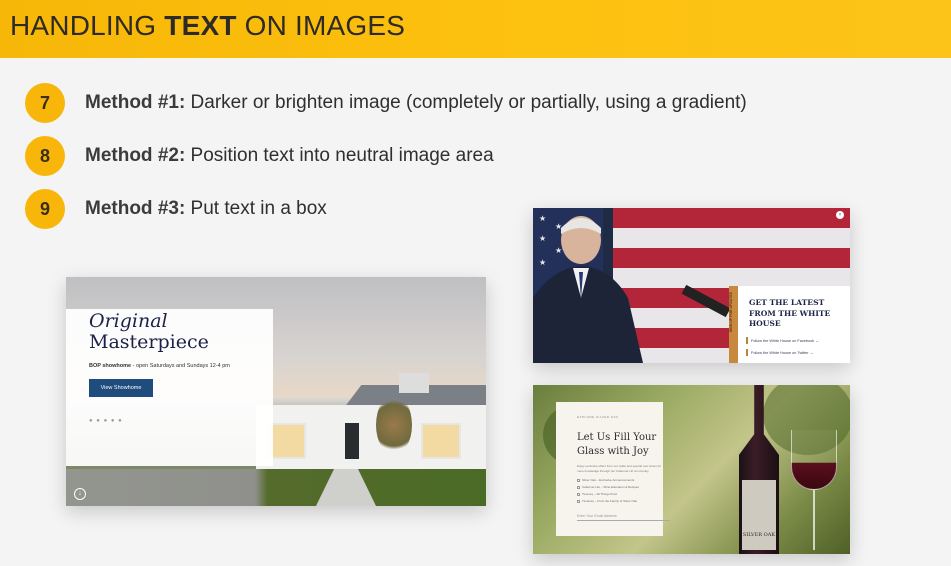 Image resolution: width=951 pixels, height=566 pixels. What do you see at coordinates (135, 155) in the screenshot?
I see `method-label: Method #2:` at bounding box center [135, 155].